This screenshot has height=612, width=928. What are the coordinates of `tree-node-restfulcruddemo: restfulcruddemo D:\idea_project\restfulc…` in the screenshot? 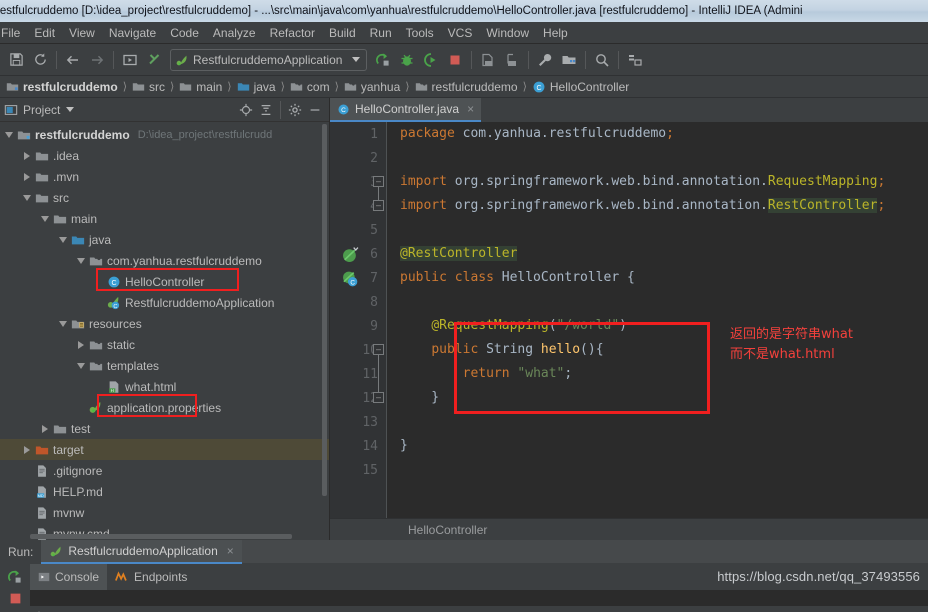 It's located at (164, 134).